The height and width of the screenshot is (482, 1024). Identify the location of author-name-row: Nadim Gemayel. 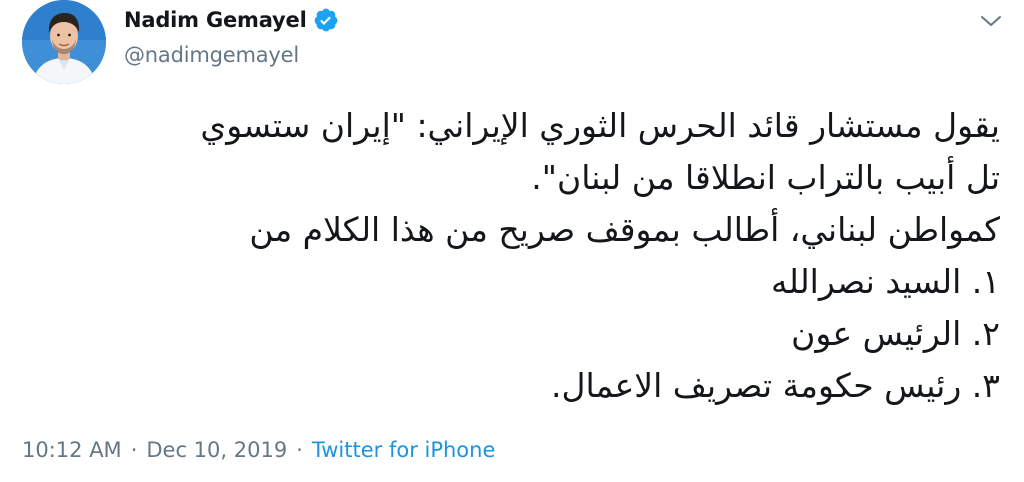
(231, 20).